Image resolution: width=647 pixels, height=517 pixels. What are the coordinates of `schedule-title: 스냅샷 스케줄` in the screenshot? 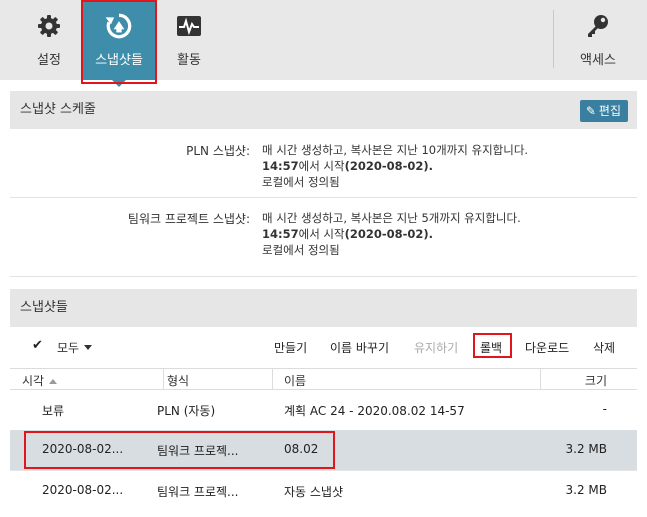 It's located at (58, 109).